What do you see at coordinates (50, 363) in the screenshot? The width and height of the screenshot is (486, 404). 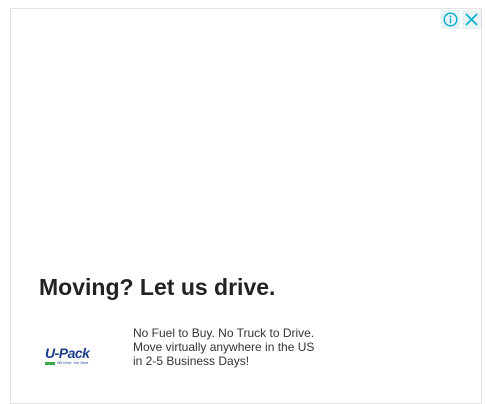 I see `logo-green-bar` at bounding box center [50, 363].